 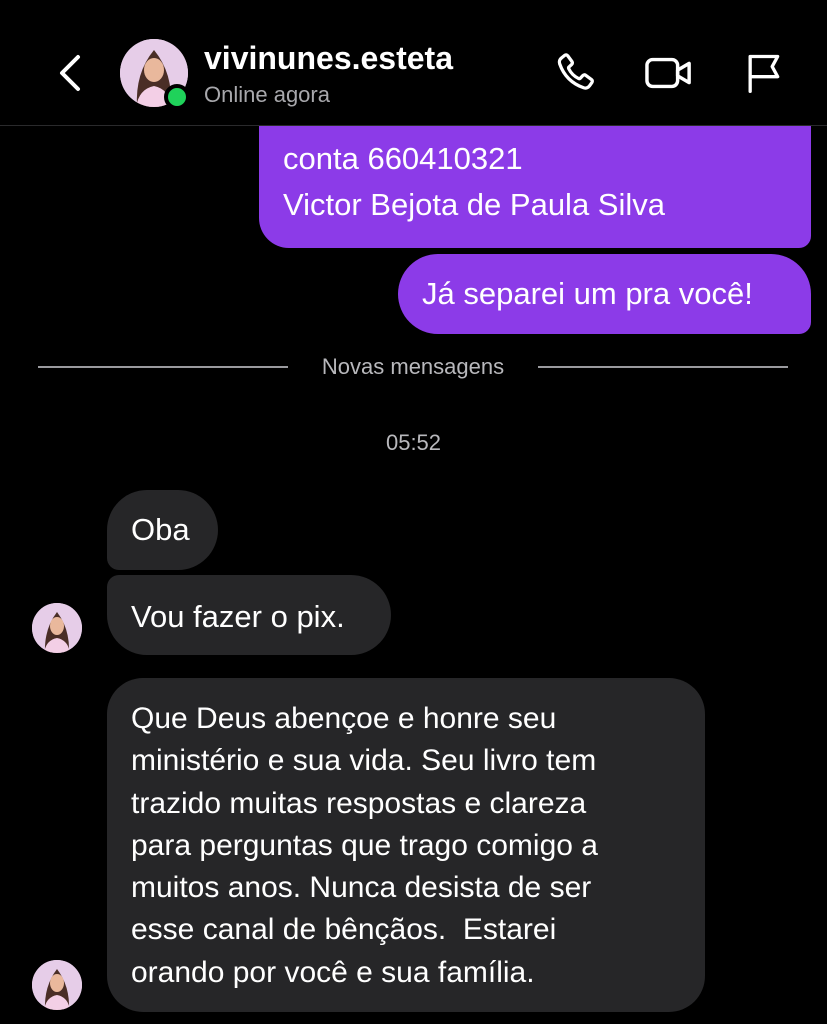 I want to click on call-button, so click(x=575, y=73).